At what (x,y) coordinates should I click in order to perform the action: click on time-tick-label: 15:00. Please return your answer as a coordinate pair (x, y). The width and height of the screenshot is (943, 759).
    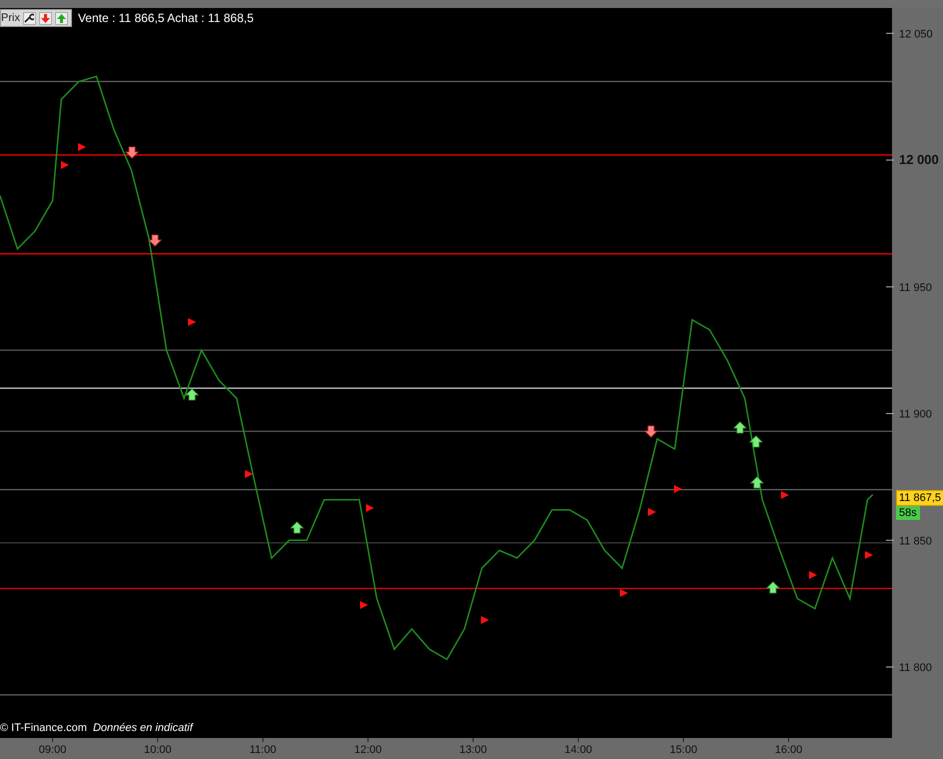
    Looking at the image, I should click on (684, 750).